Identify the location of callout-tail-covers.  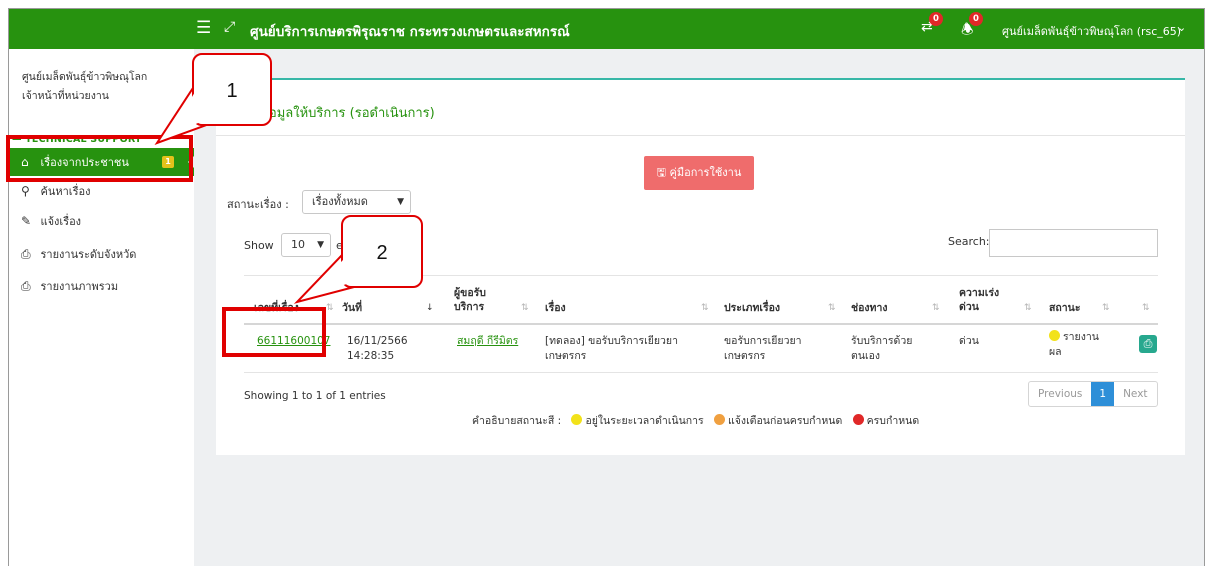
(259, 194).